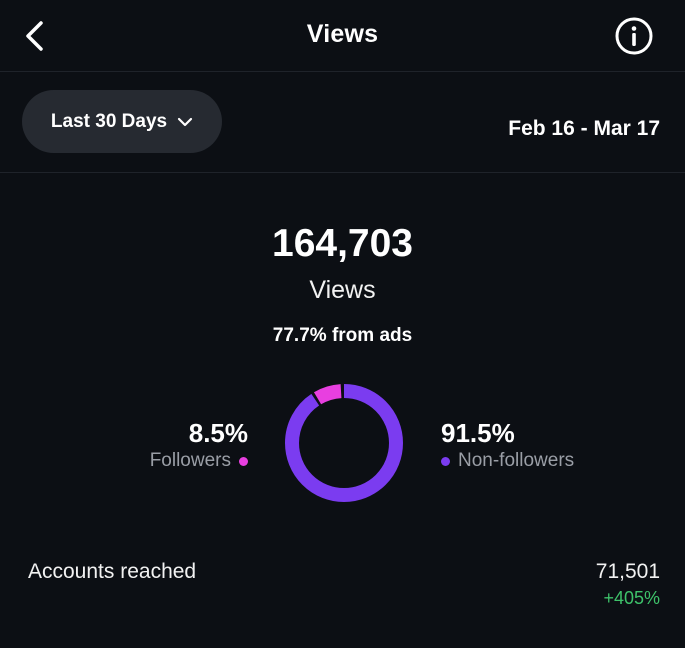  I want to click on page-title: Views, so click(342, 34).